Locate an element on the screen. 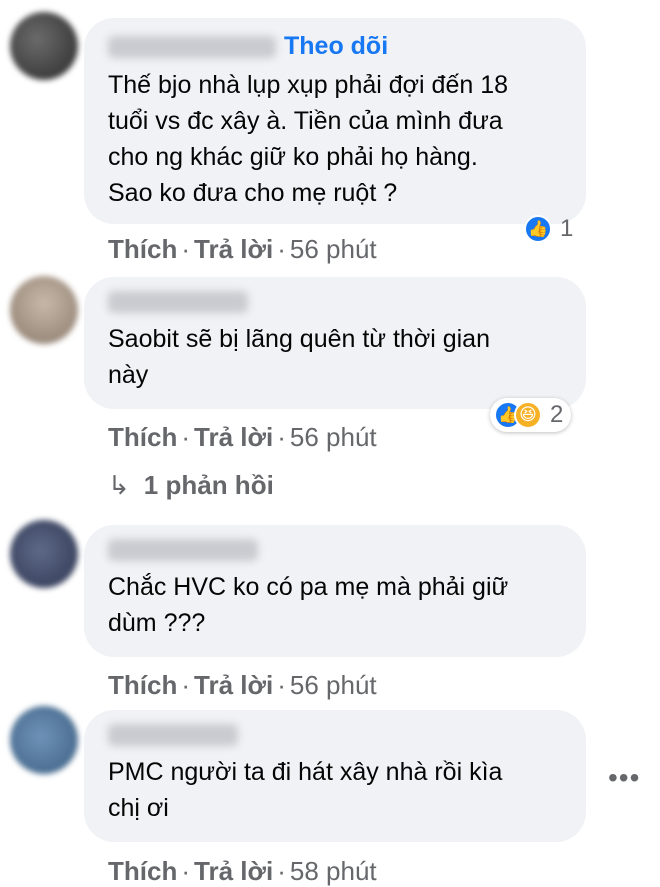 The width and height of the screenshot is (660, 887). reaction-count: 1 is located at coordinates (567, 228).